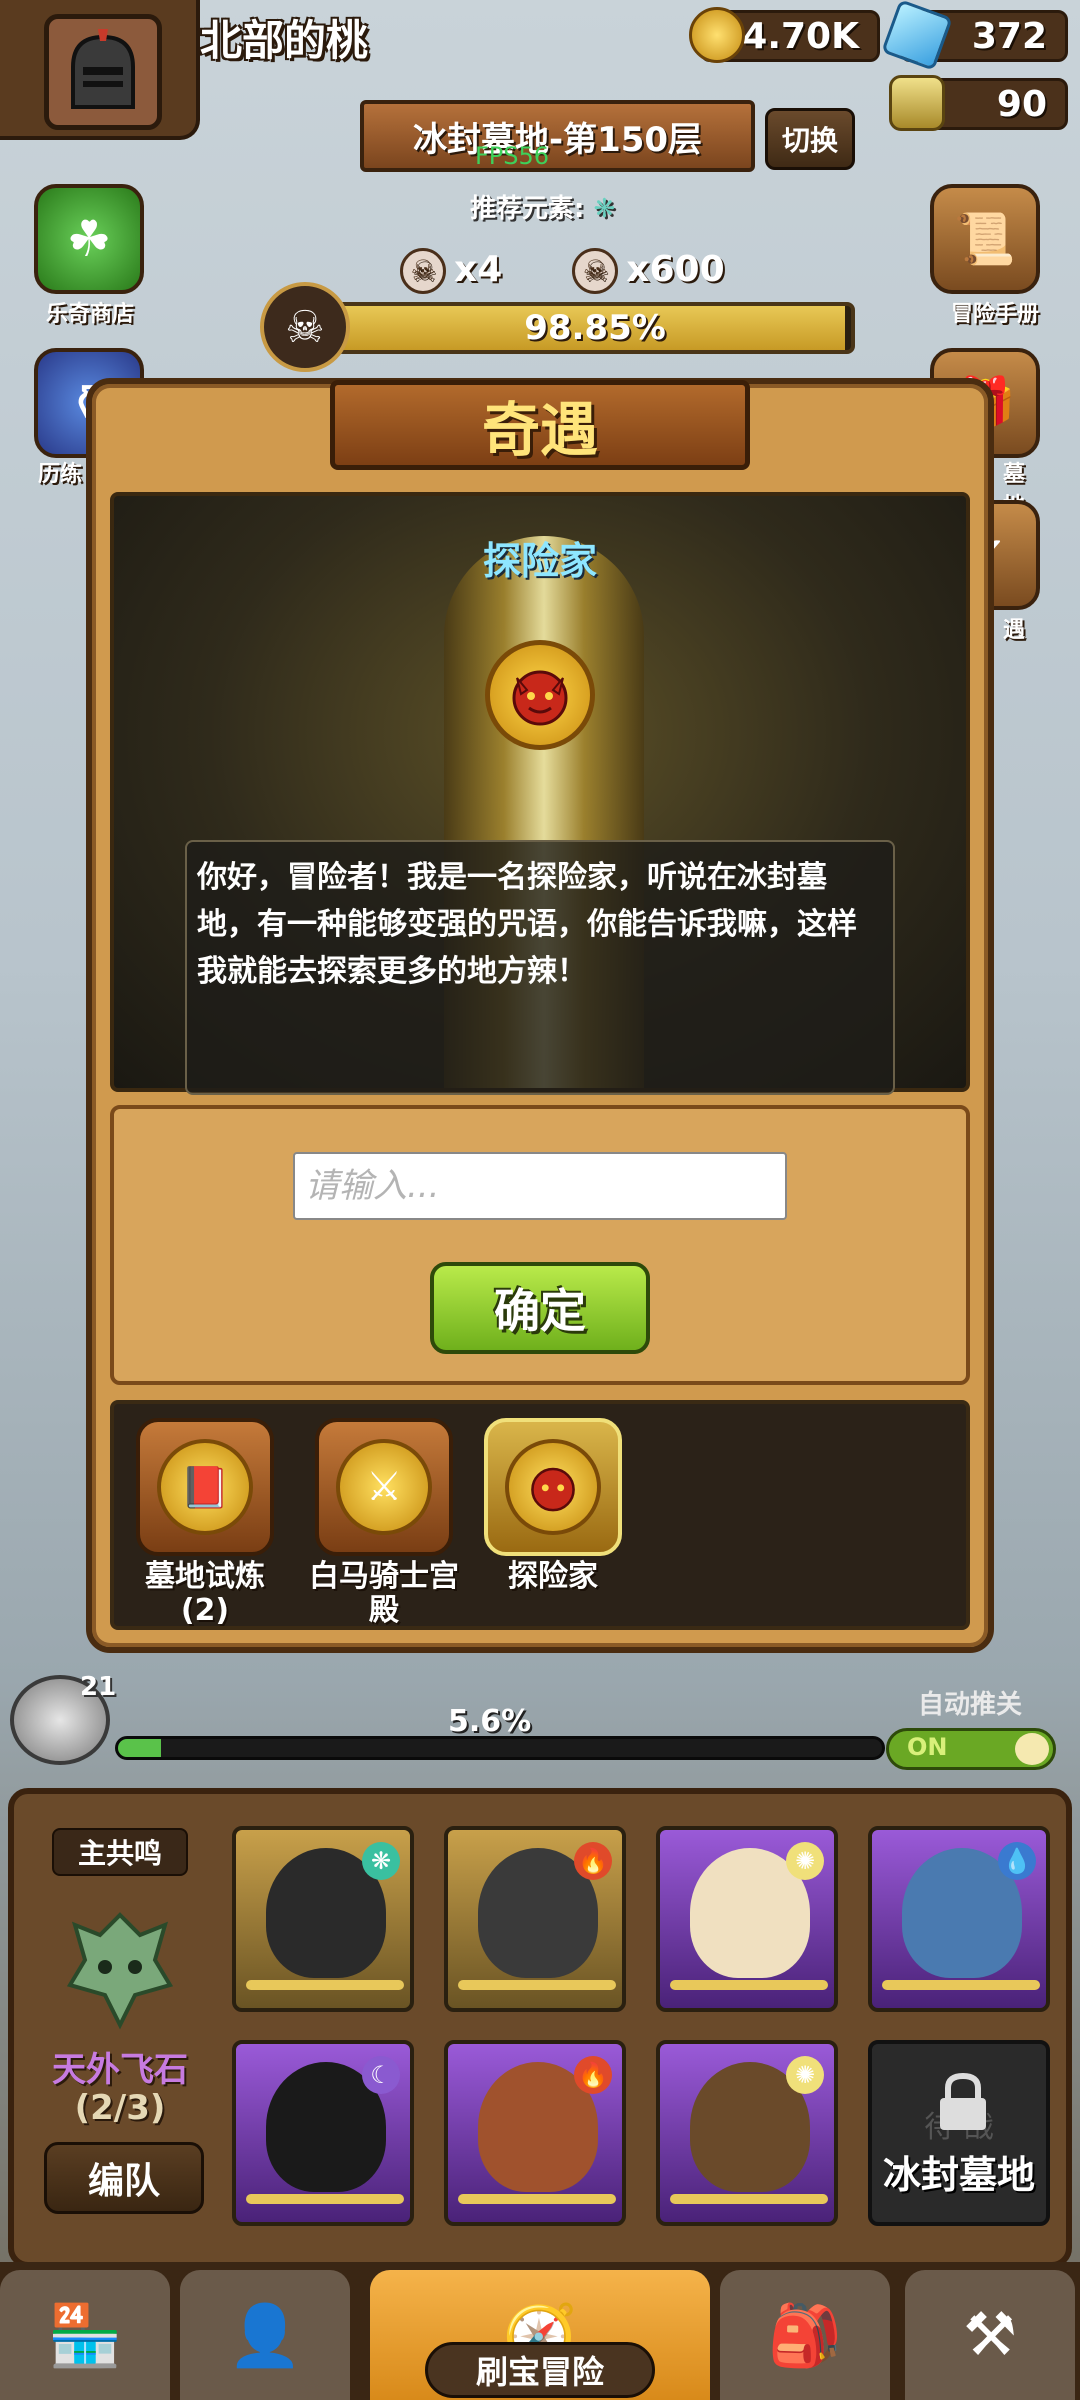  Describe the element at coordinates (540, 2370) in the screenshot. I see `nav-active-label: 刷宝冒险` at that location.